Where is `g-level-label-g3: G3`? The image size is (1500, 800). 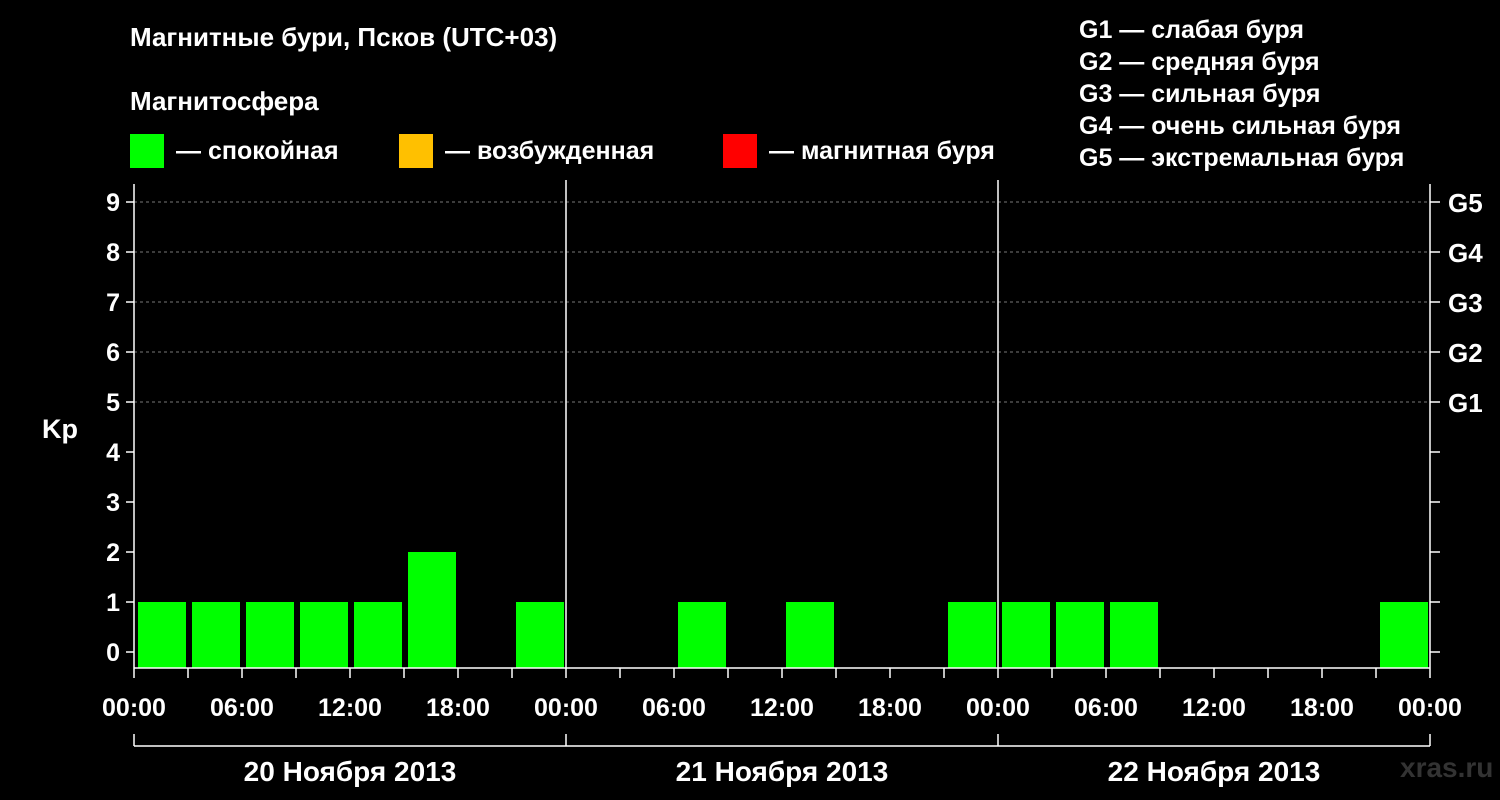
g-level-label-g3: G3 is located at coordinates (1465, 303).